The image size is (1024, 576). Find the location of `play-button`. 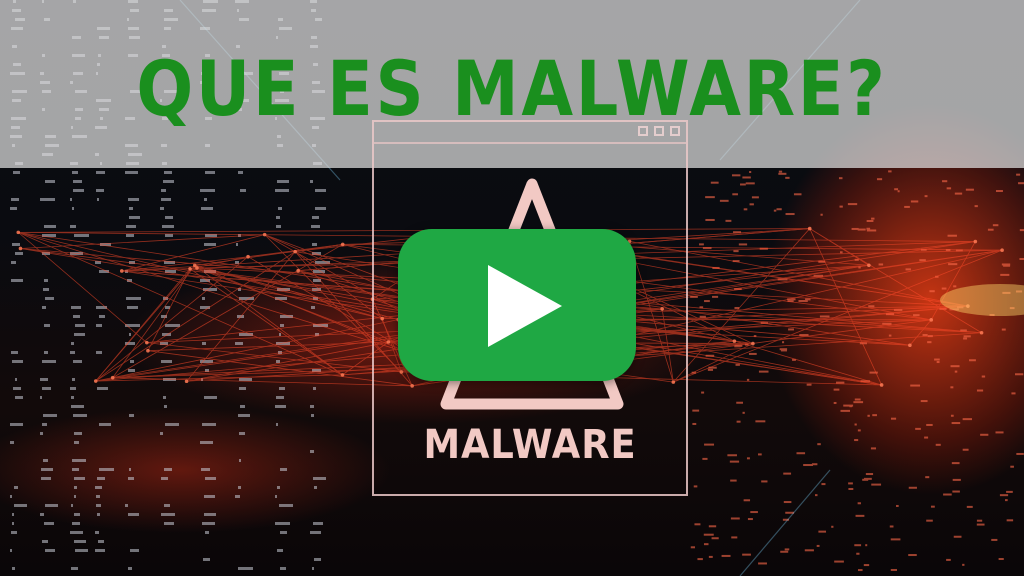

play-button is located at coordinates (517, 305).